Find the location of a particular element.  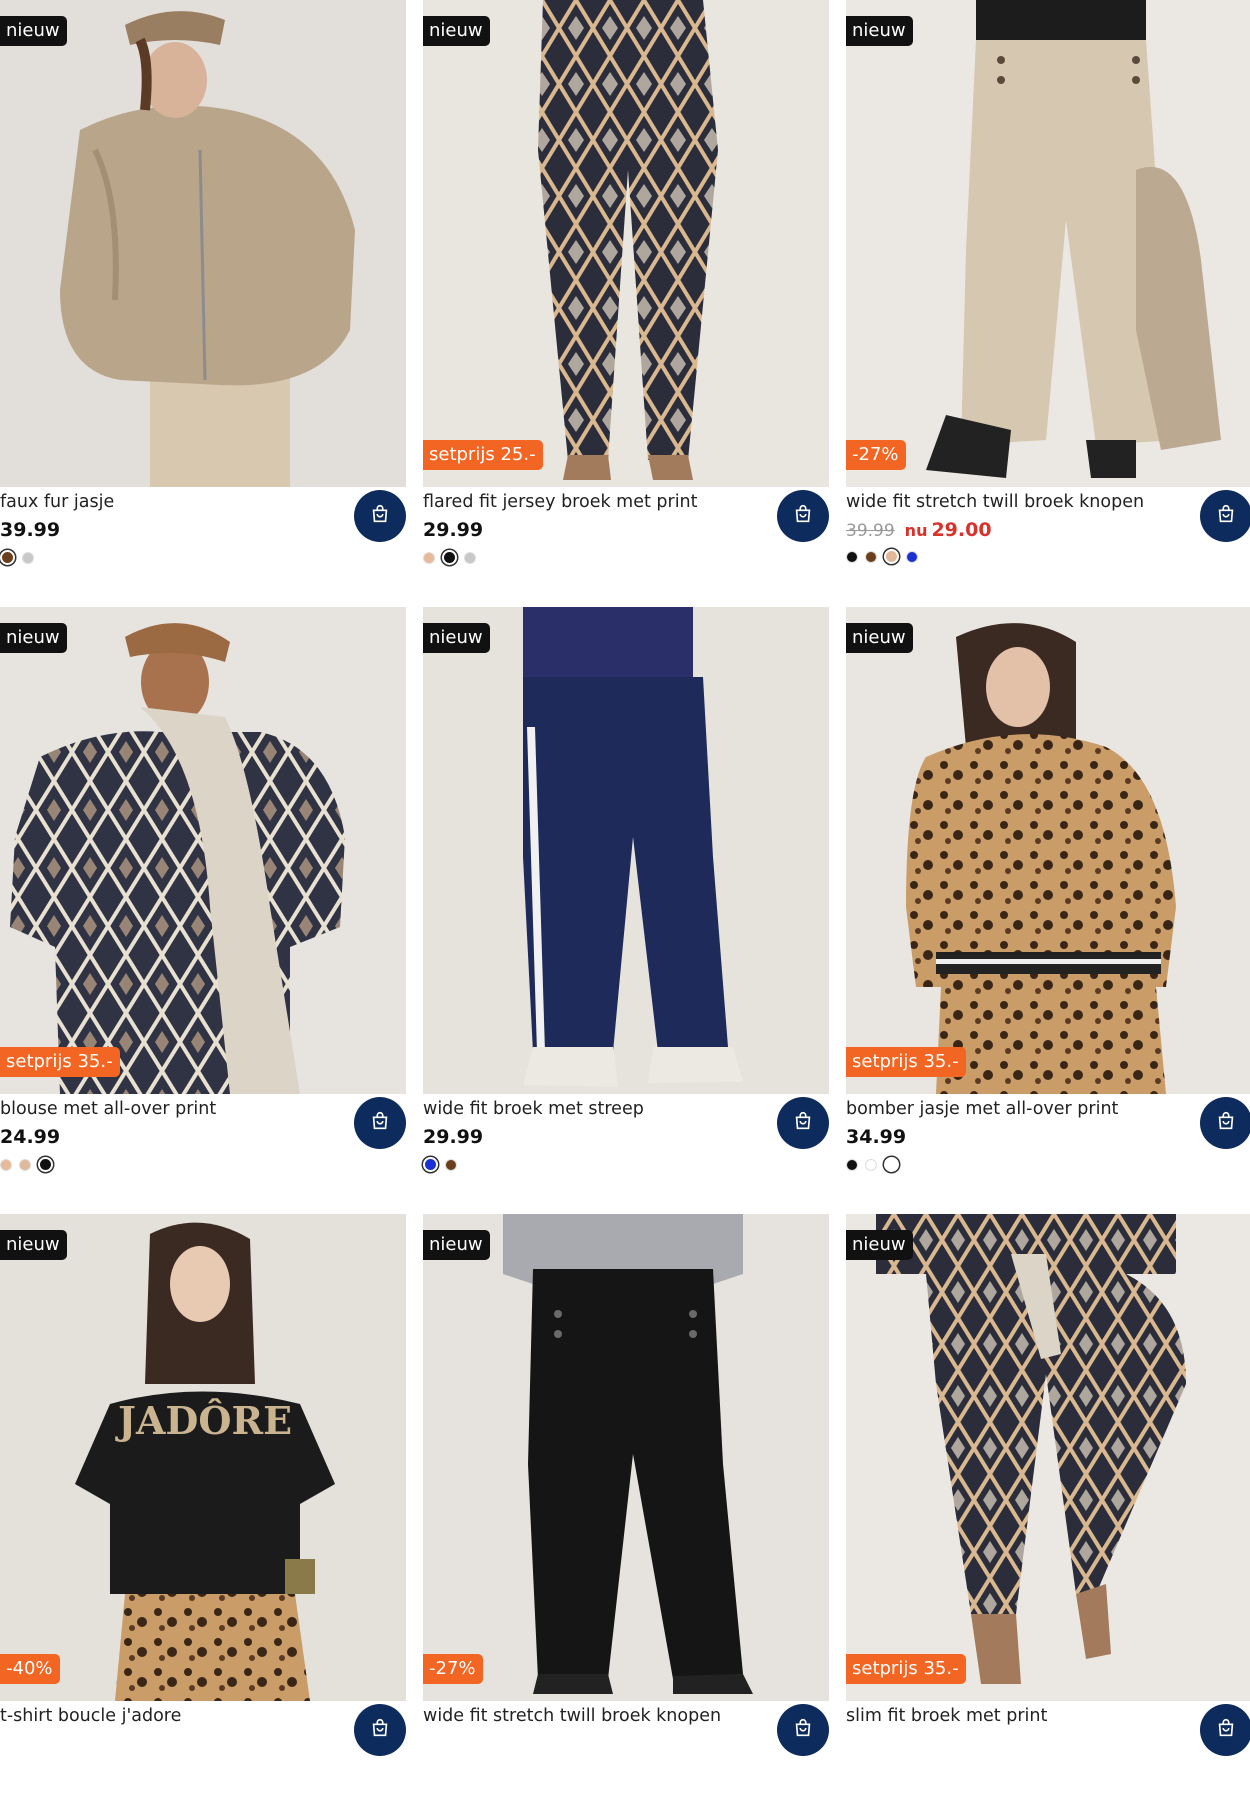

product-title: wide fit broek met streep is located at coordinates (533, 1109).